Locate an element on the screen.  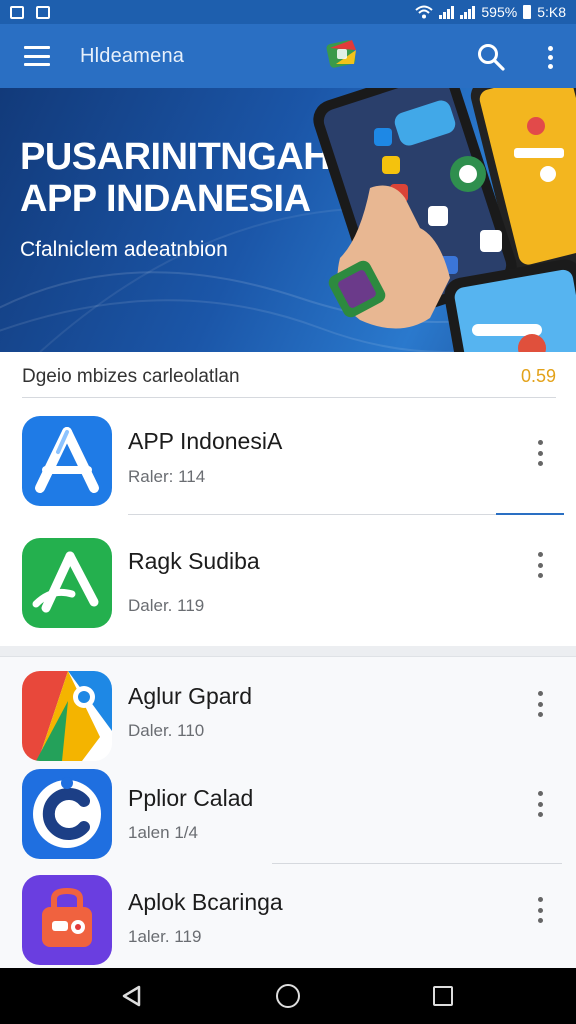
row-divider-accent is located at coordinates (530, 514).